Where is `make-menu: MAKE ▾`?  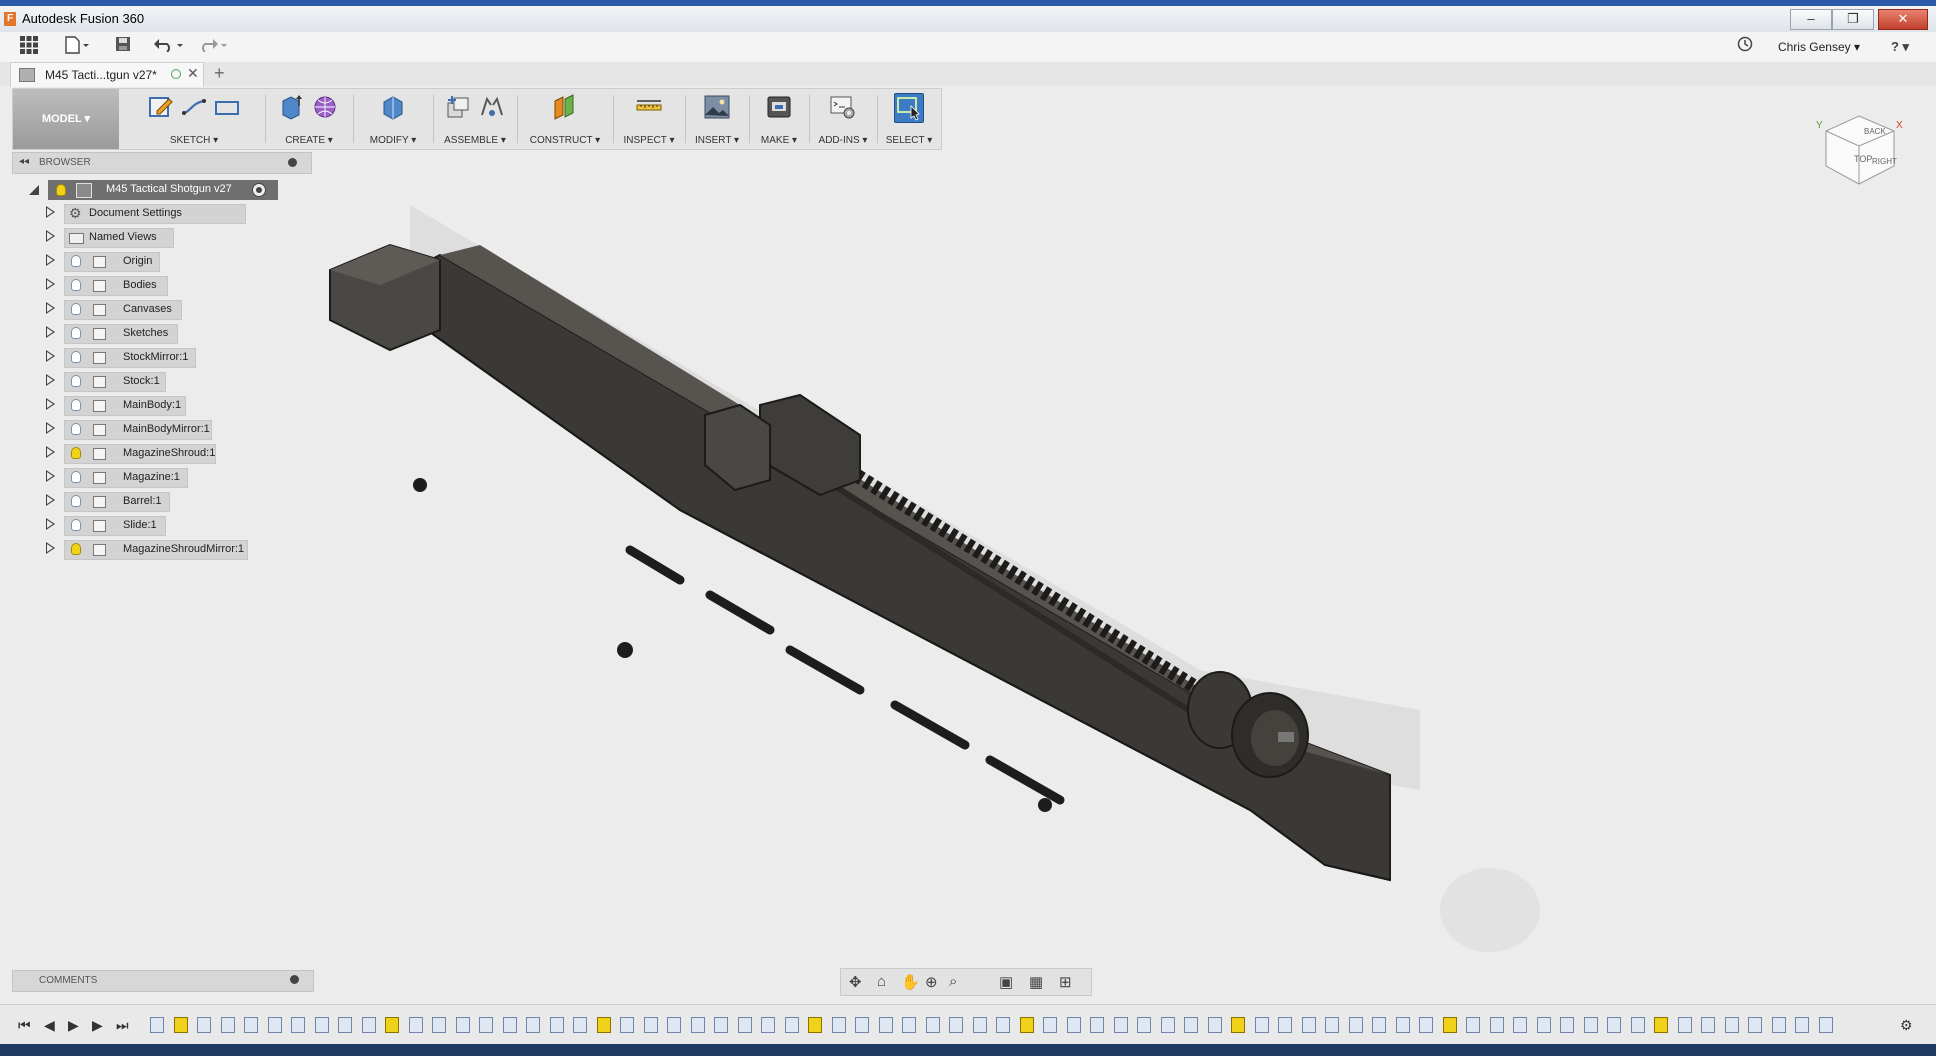 make-menu: MAKE ▾ is located at coordinates (779, 140).